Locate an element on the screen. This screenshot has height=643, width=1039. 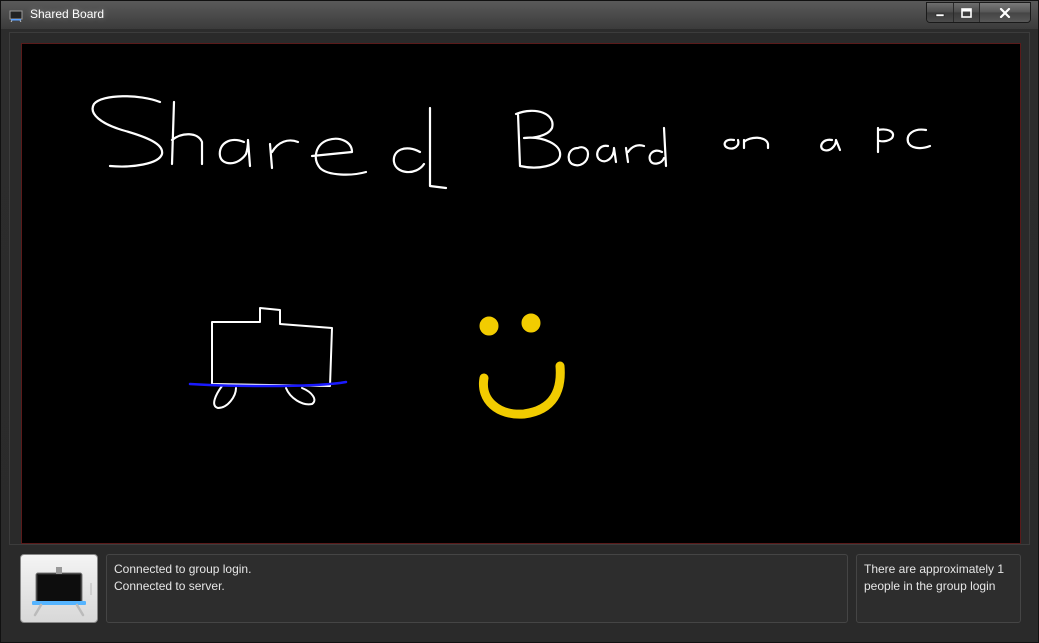
close-button is located at coordinates (1004, 12).